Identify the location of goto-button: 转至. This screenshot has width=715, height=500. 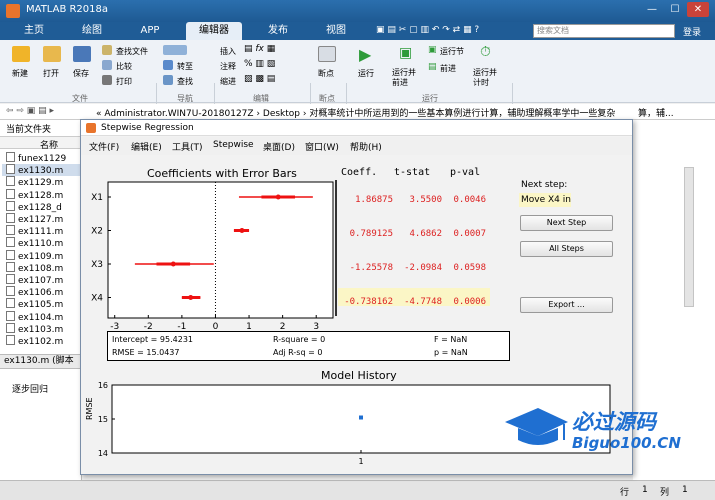
(185, 66).